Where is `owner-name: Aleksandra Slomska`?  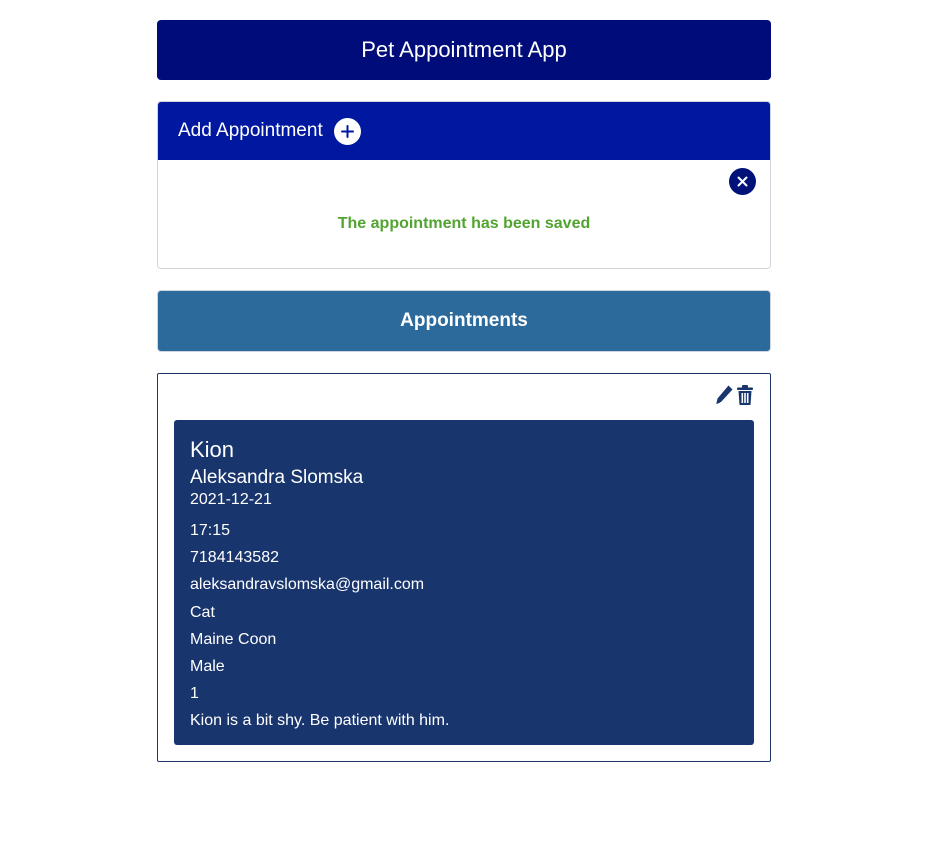
owner-name: Aleksandra Slomska is located at coordinates (277, 477).